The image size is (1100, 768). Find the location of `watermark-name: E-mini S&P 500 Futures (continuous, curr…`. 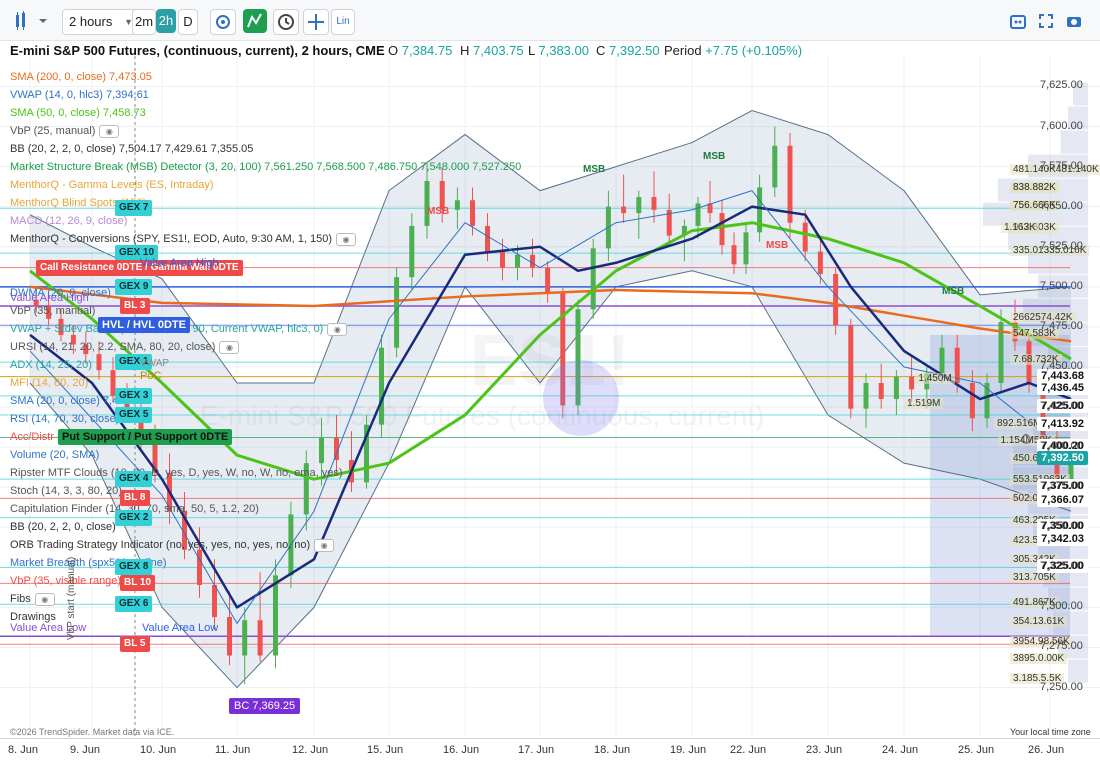

watermark-name: E-mini S&P 500 Futures (continuous, curr… is located at coordinates (482, 415).